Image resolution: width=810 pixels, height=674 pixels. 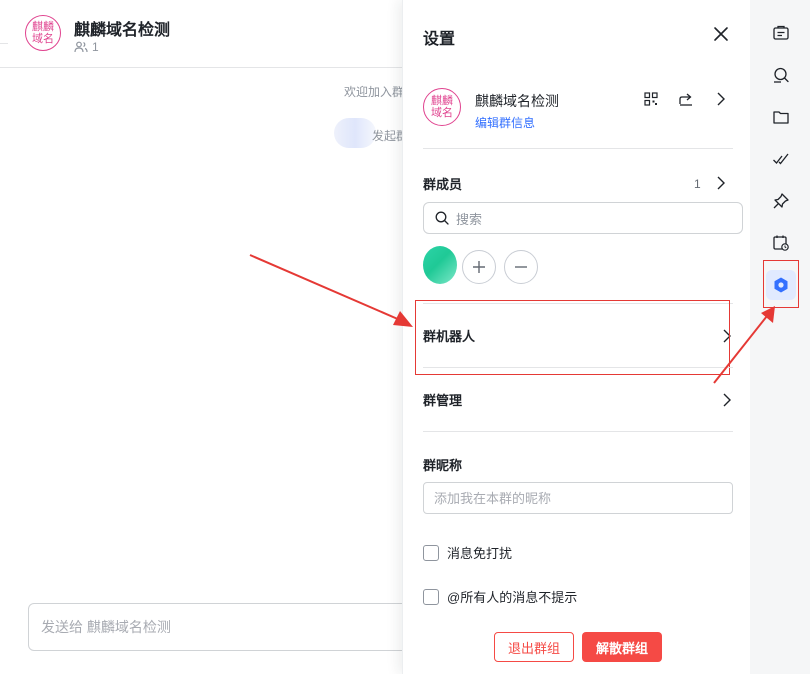 I want to click on mute-label: 消息免打扰, so click(x=480, y=553).